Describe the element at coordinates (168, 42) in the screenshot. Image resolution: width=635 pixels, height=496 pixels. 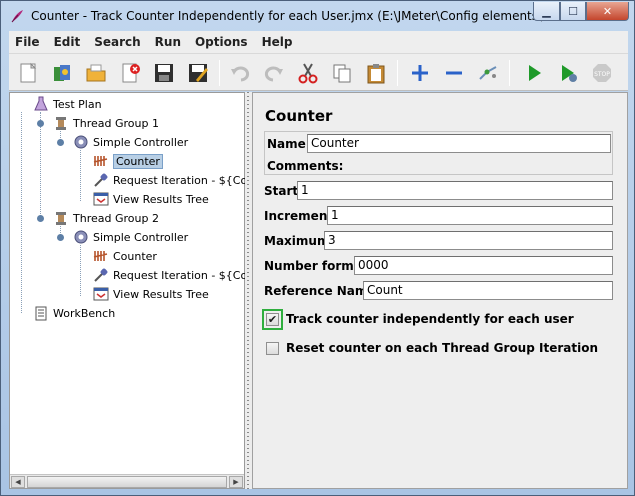
I see `menu-run: Run` at that location.